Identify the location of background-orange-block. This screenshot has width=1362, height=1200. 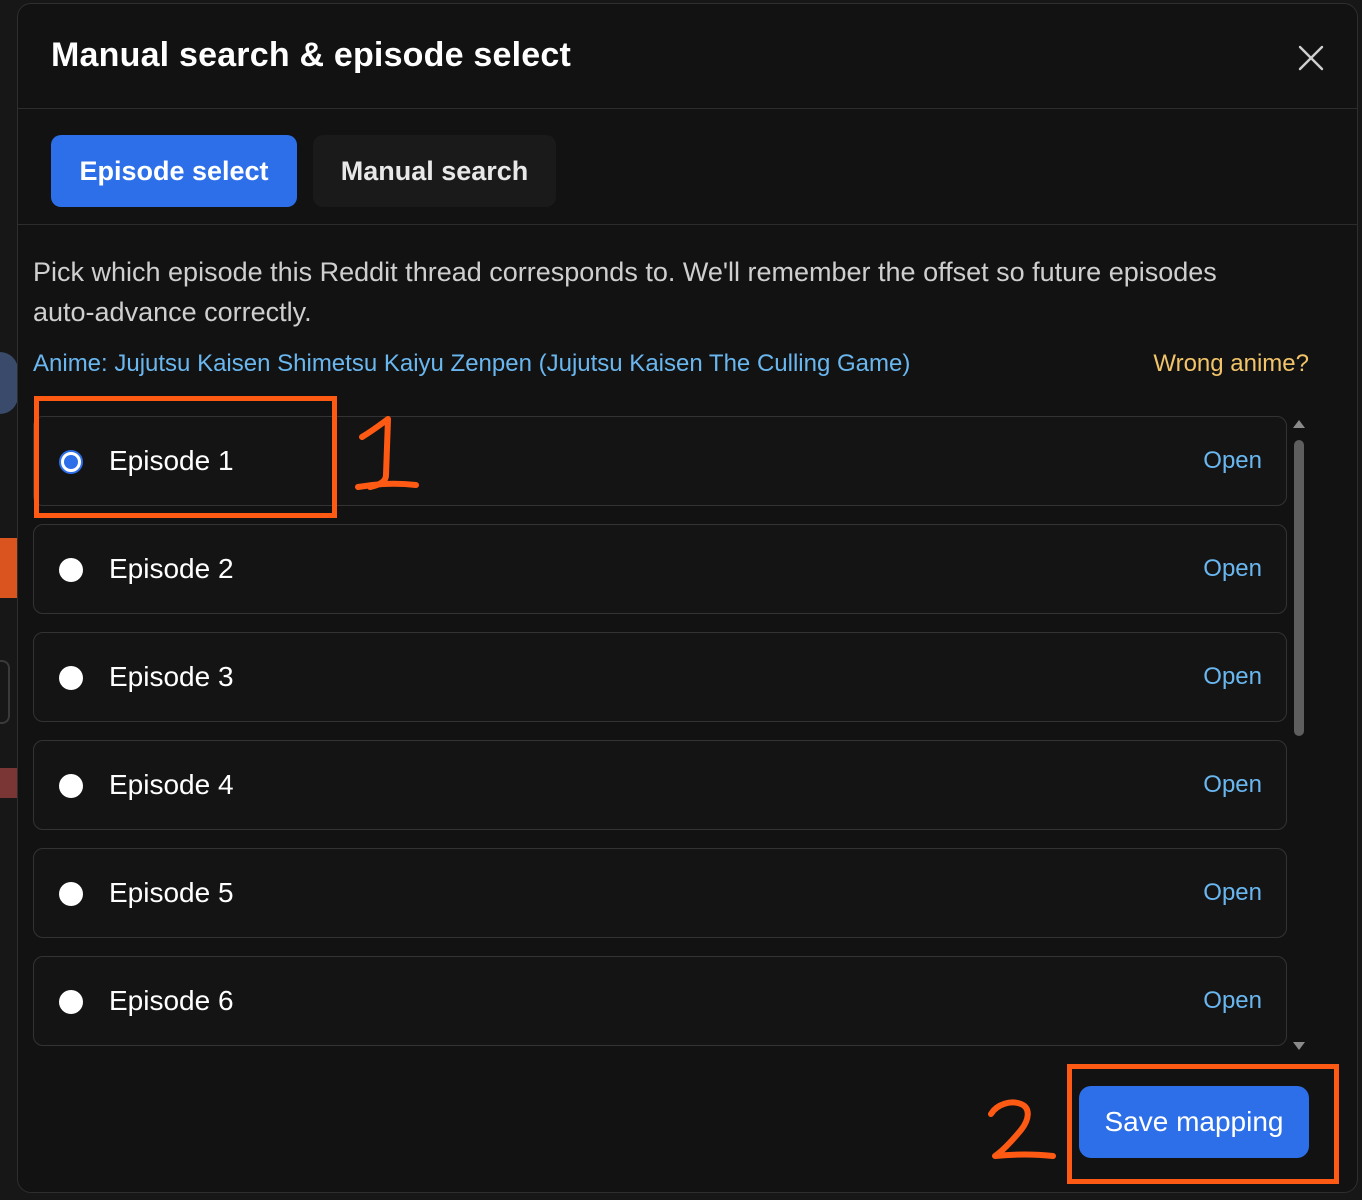
(9, 568).